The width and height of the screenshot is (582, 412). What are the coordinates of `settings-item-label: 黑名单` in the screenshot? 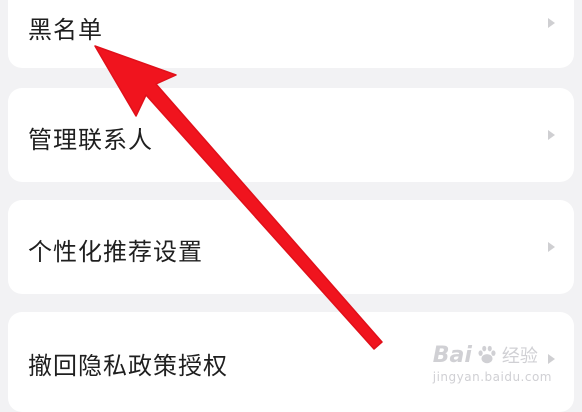 It's located at (65, 30).